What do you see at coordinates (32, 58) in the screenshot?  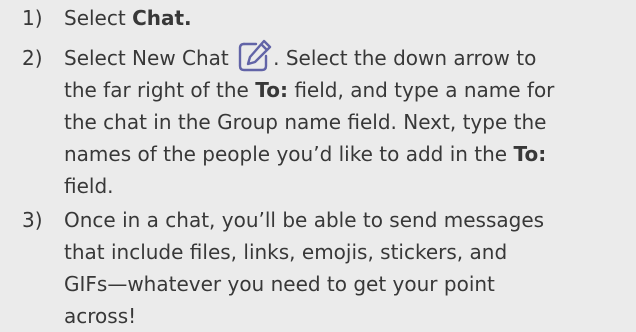 I see `step-number: 2)` at bounding box center [32, 58].